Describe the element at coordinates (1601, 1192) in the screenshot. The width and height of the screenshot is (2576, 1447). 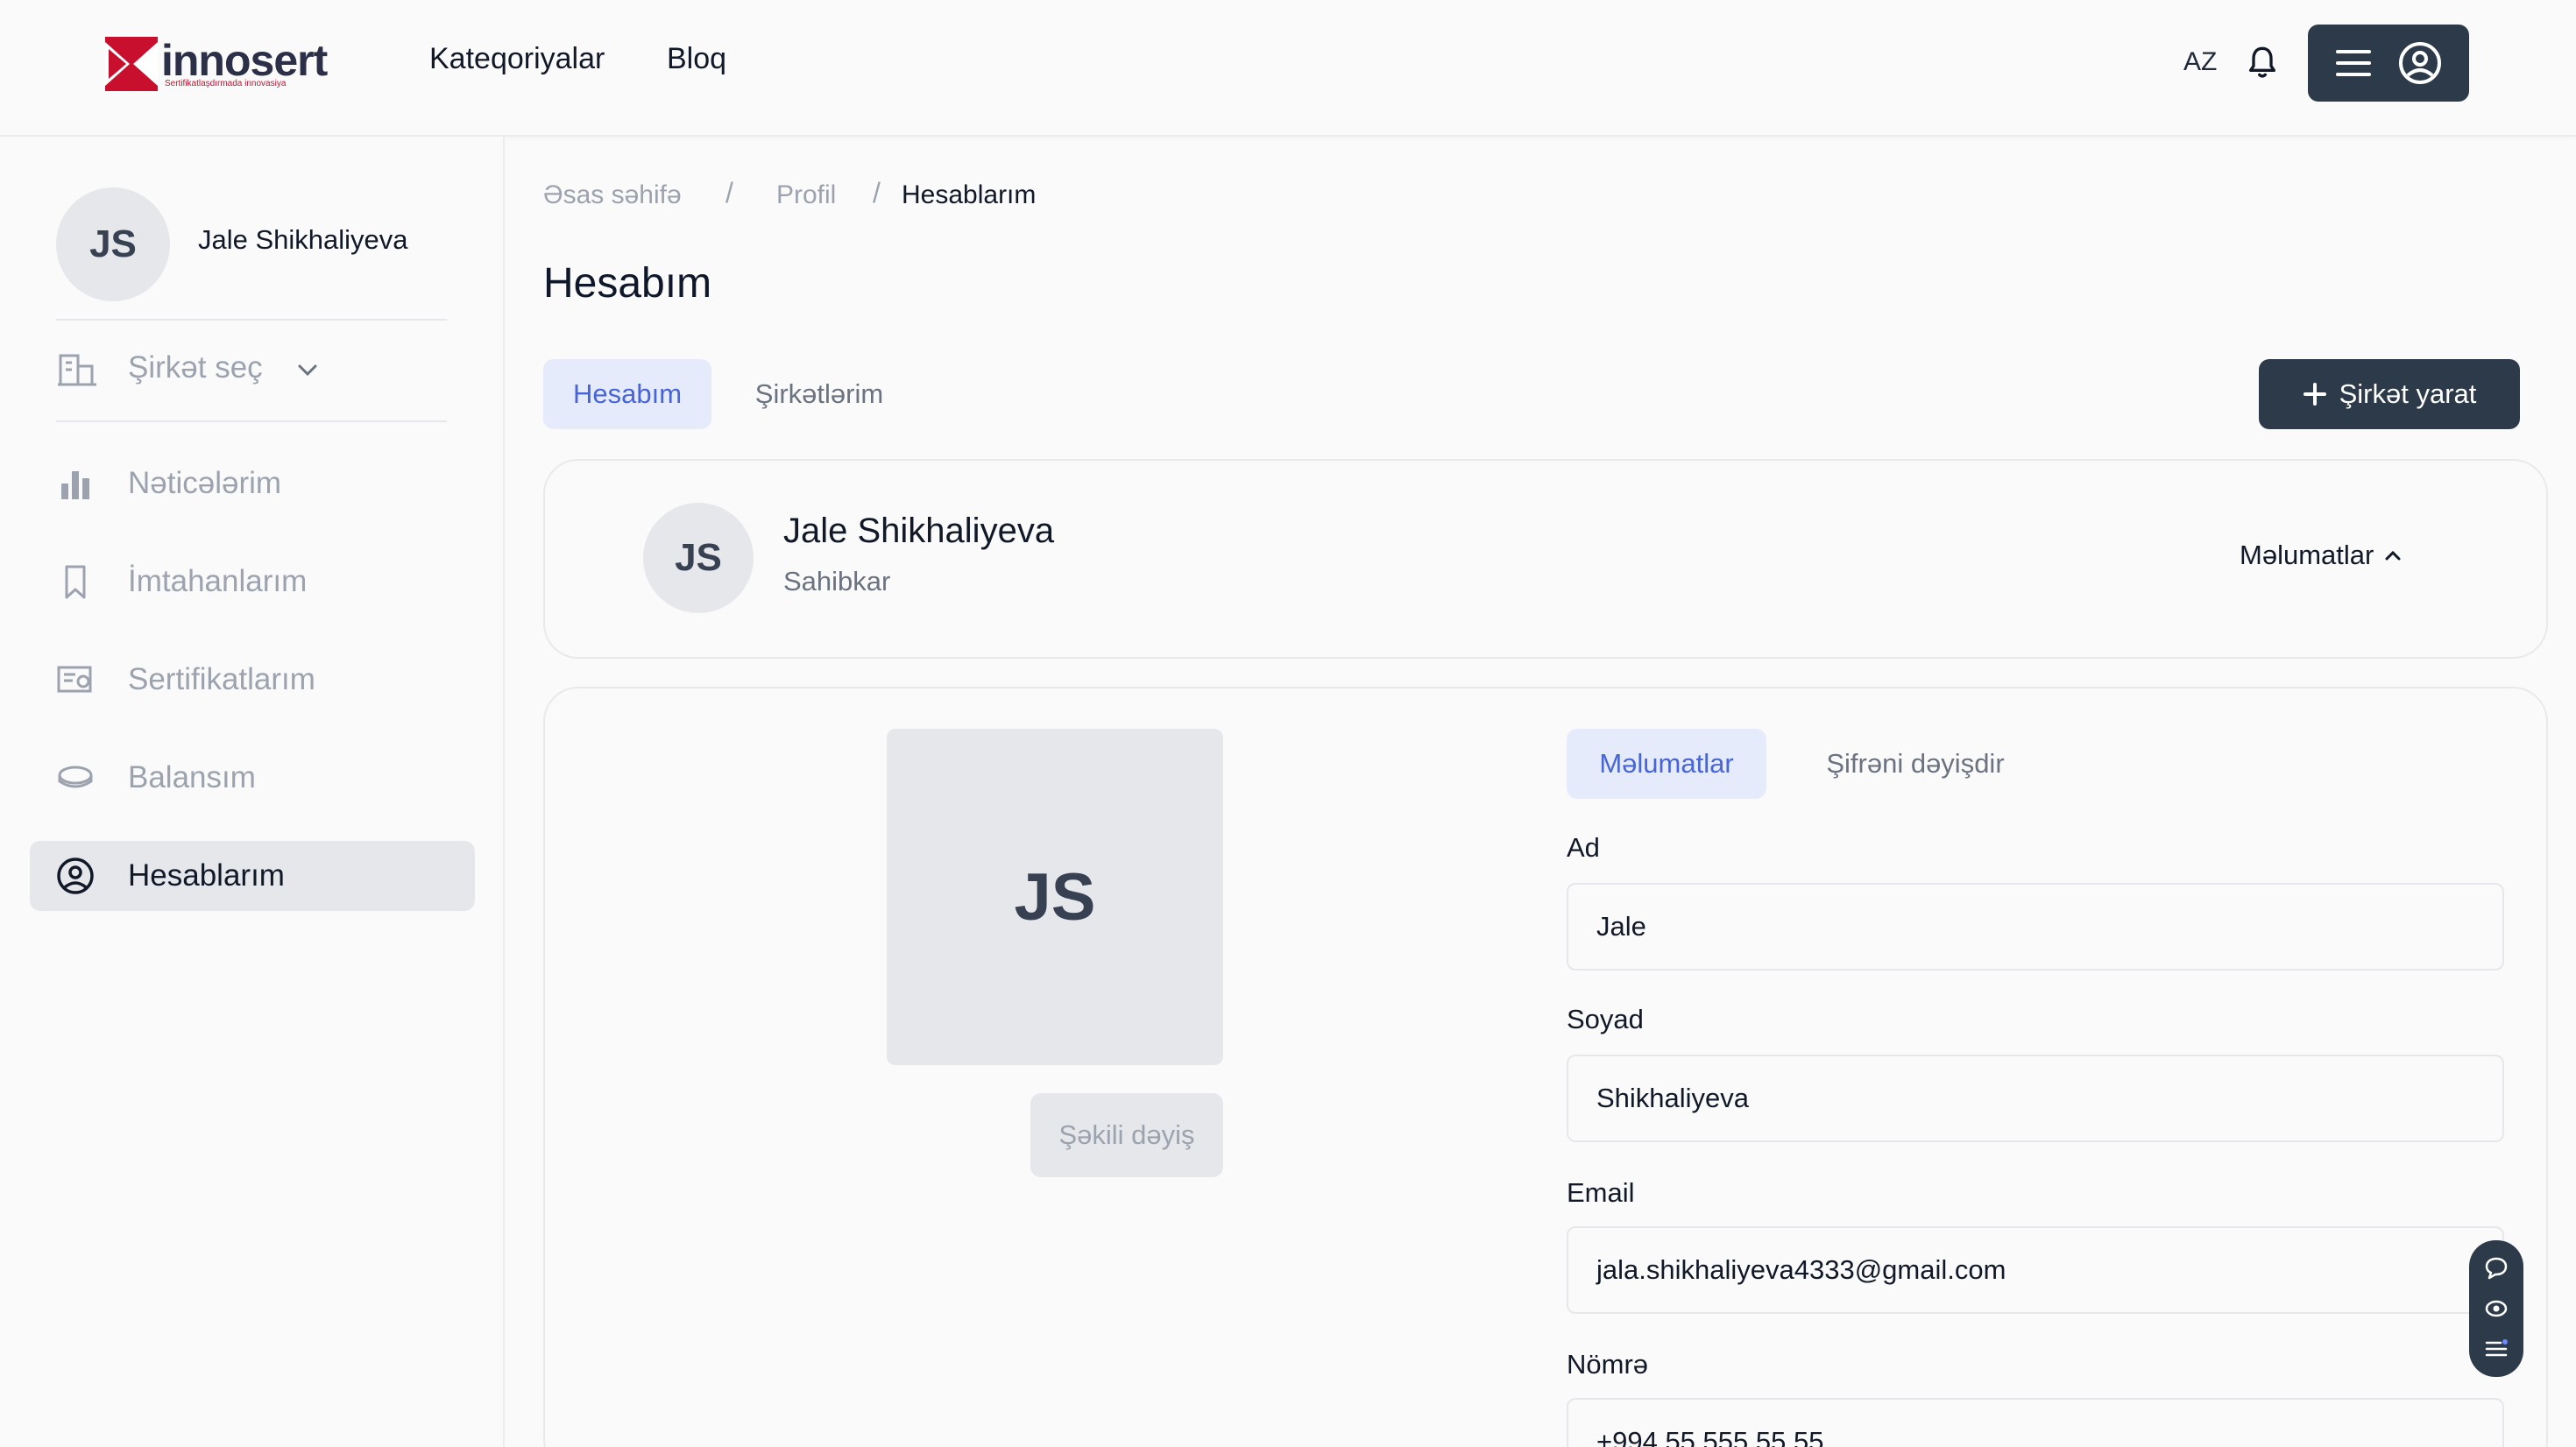
I see `email-label: Email` at that location.